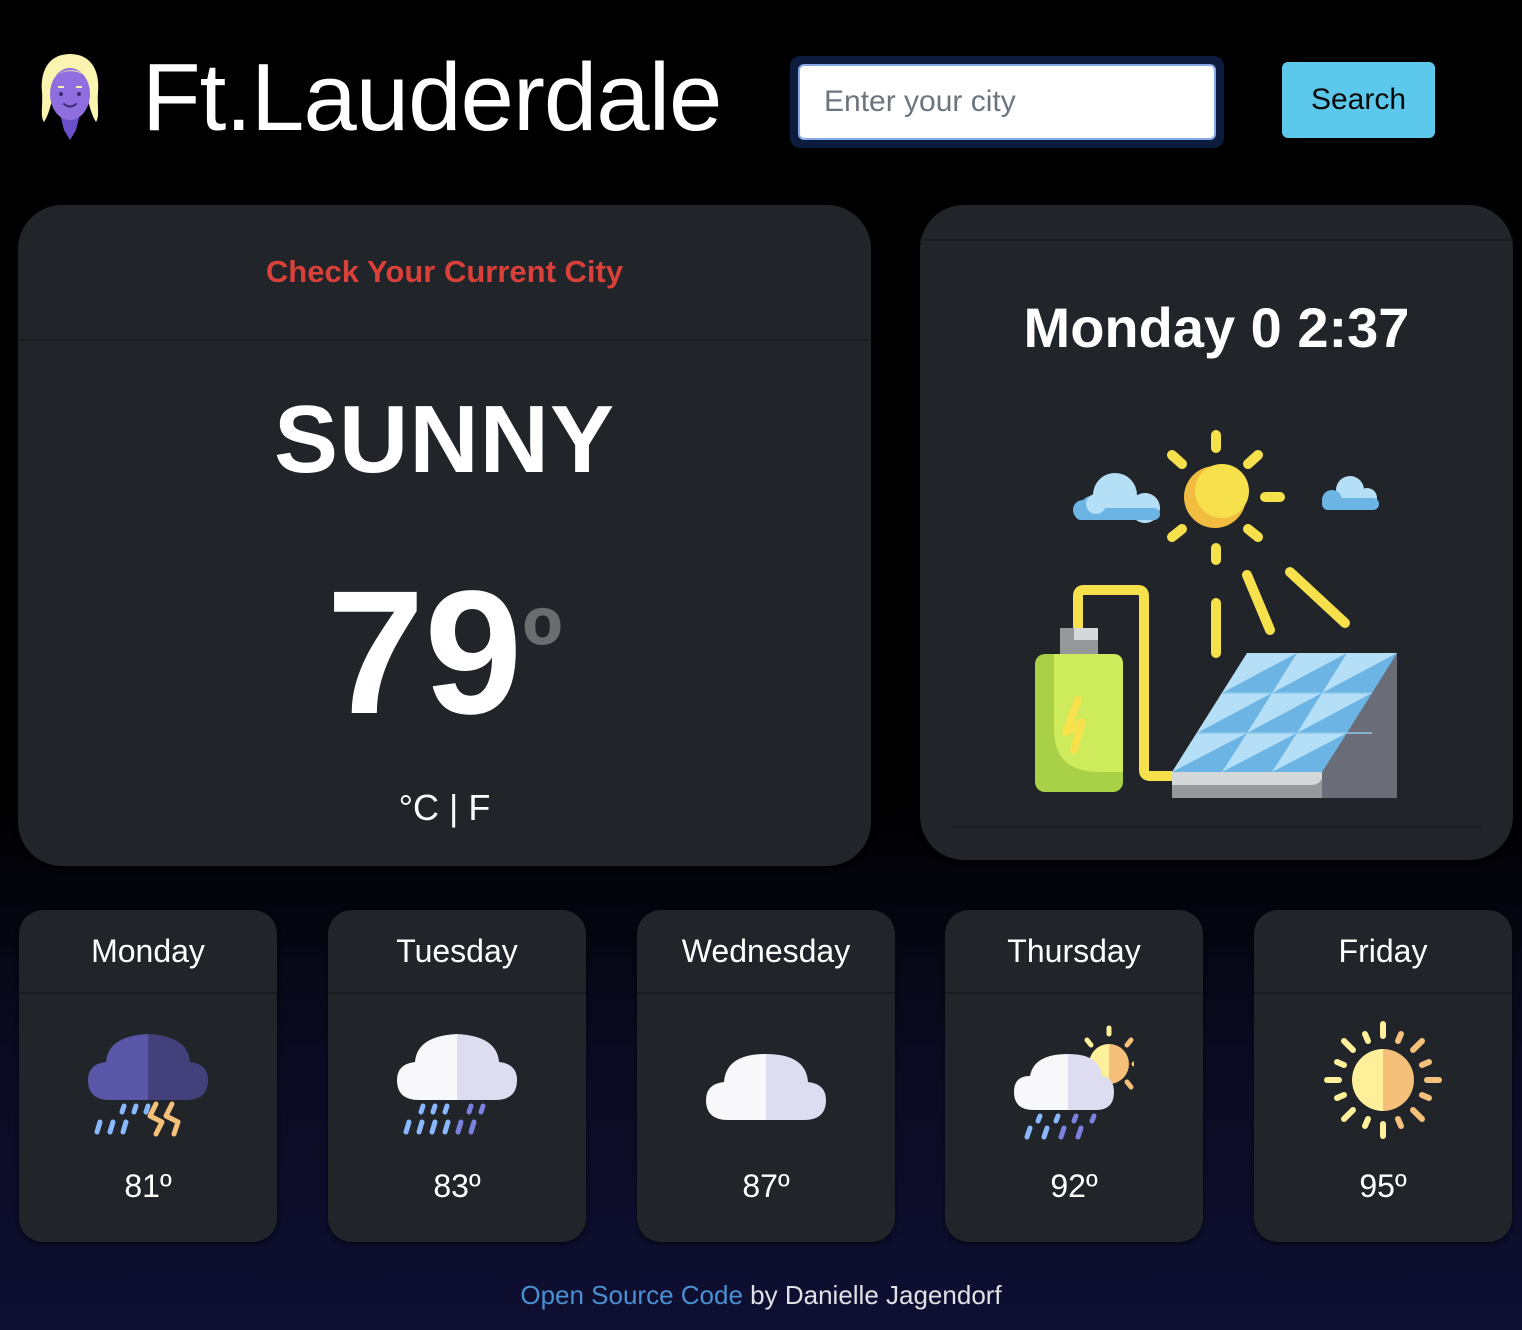  I want to click on forecast-temperature: 83º, so click(457, 1186).